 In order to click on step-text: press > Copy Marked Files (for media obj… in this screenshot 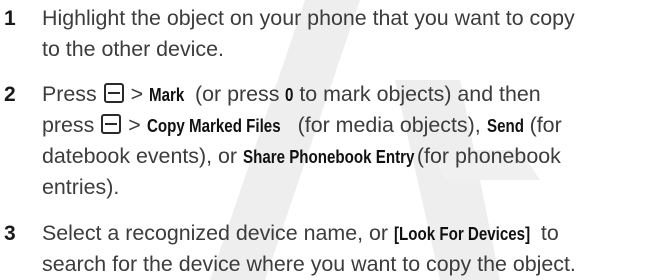, I will do `click(345, 126)`.